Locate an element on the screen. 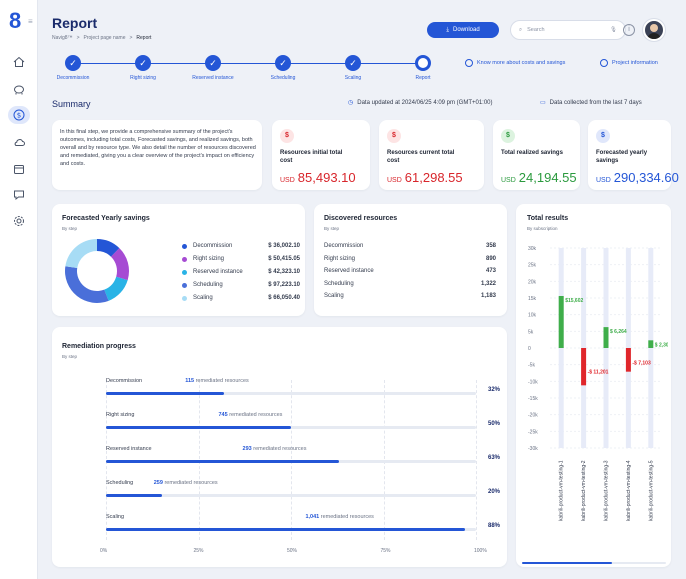  search-input: ⌕ Search 🎙 is located at coordinates (568, 30).